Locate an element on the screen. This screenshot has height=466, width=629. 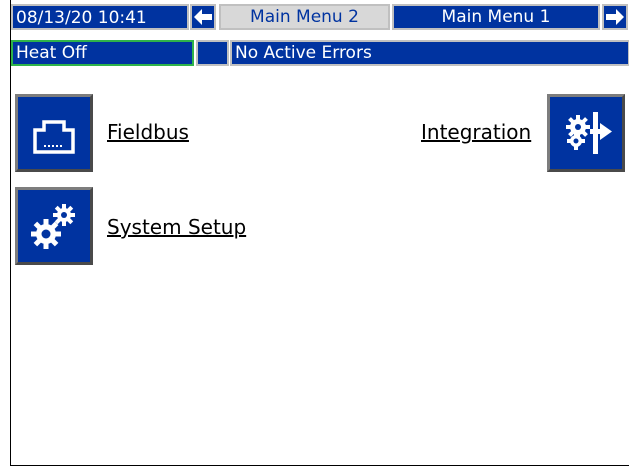
arrow-right-icon is located at coordinates (615, 17).